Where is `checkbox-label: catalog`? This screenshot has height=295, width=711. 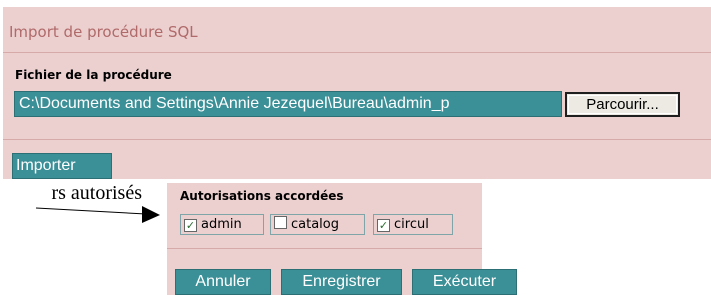 checkbox-label: catalog is located at coordinates (315, 224).